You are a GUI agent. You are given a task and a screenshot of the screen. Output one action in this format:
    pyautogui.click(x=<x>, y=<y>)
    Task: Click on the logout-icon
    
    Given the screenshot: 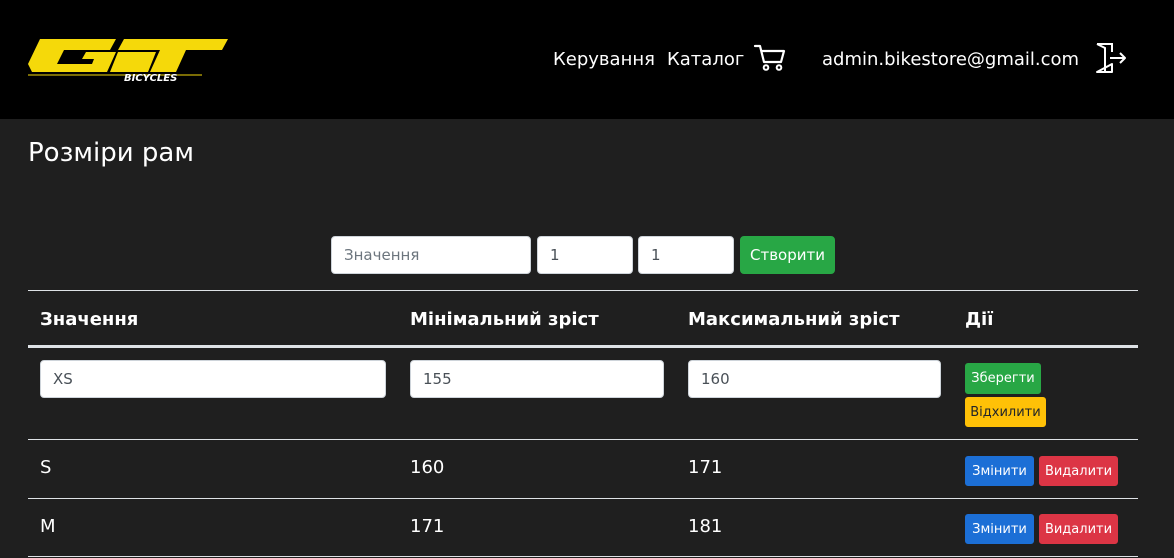 What is the action you would take?
    pyautogui.click(x=1111, y=58)
    